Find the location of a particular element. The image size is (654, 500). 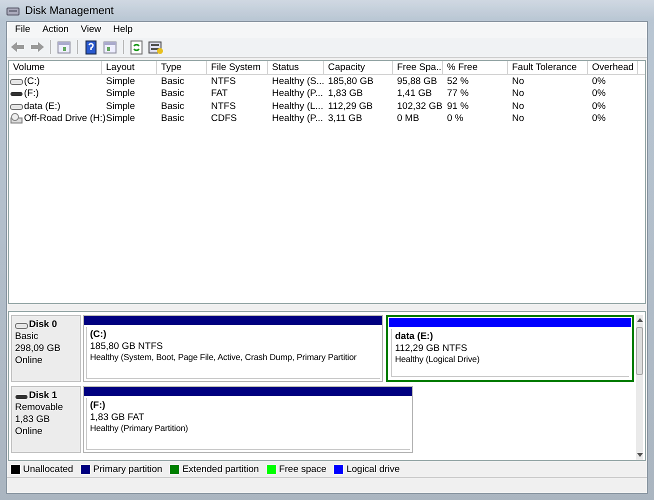

table-cell-text: 1,83 GB is located at coordinates (345, 94).